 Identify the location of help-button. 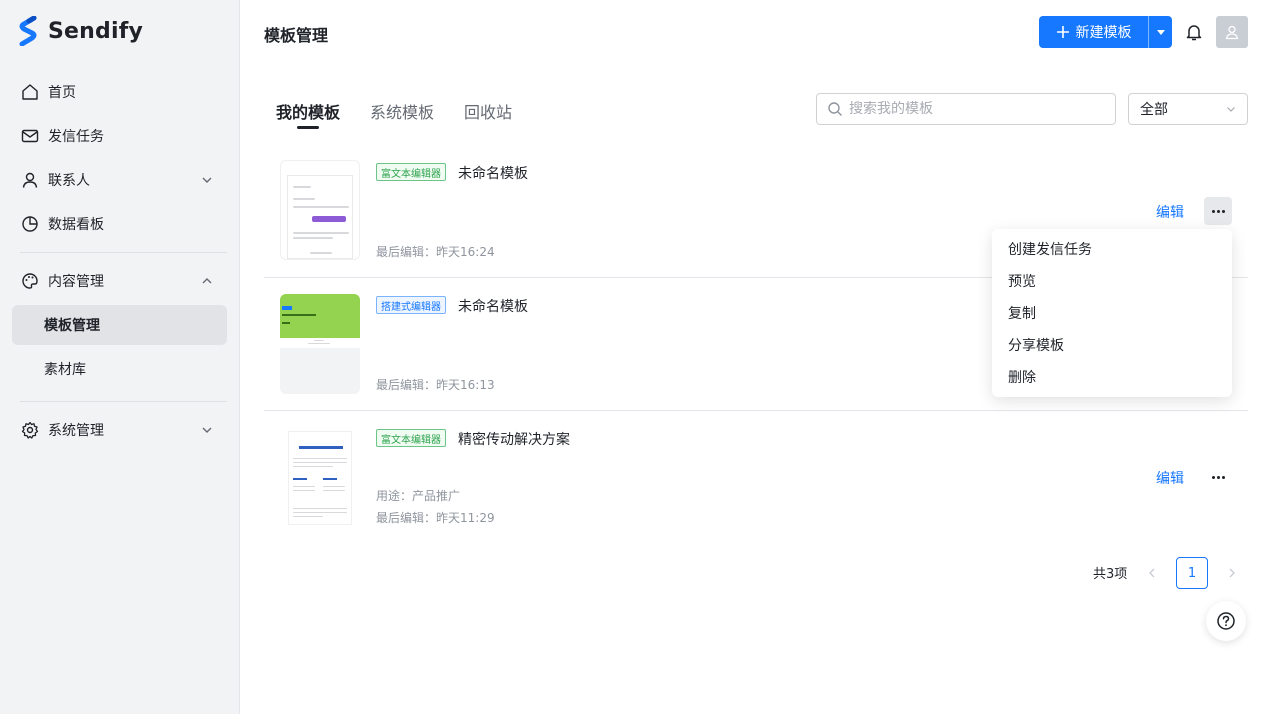
(1226, 621).